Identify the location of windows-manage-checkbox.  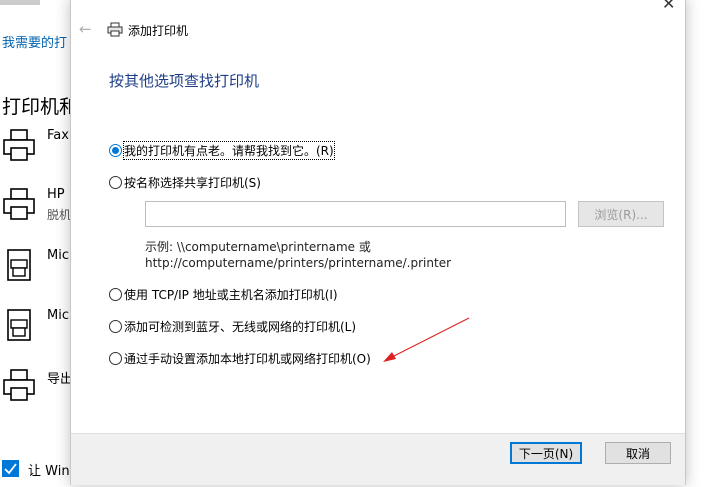
(10, 468).